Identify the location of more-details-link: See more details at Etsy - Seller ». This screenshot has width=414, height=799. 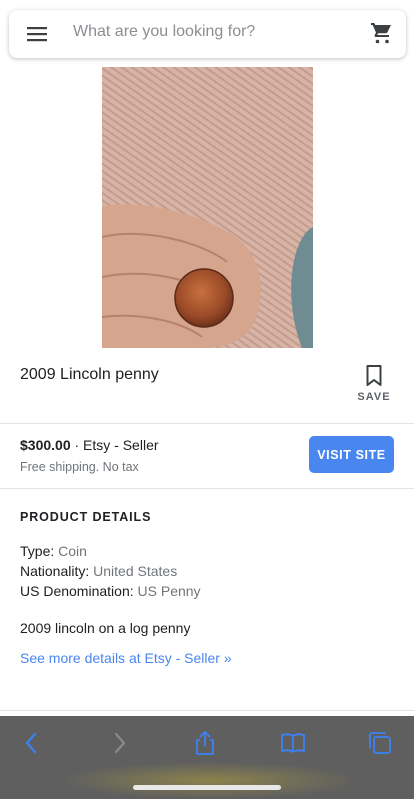
(126, 658).